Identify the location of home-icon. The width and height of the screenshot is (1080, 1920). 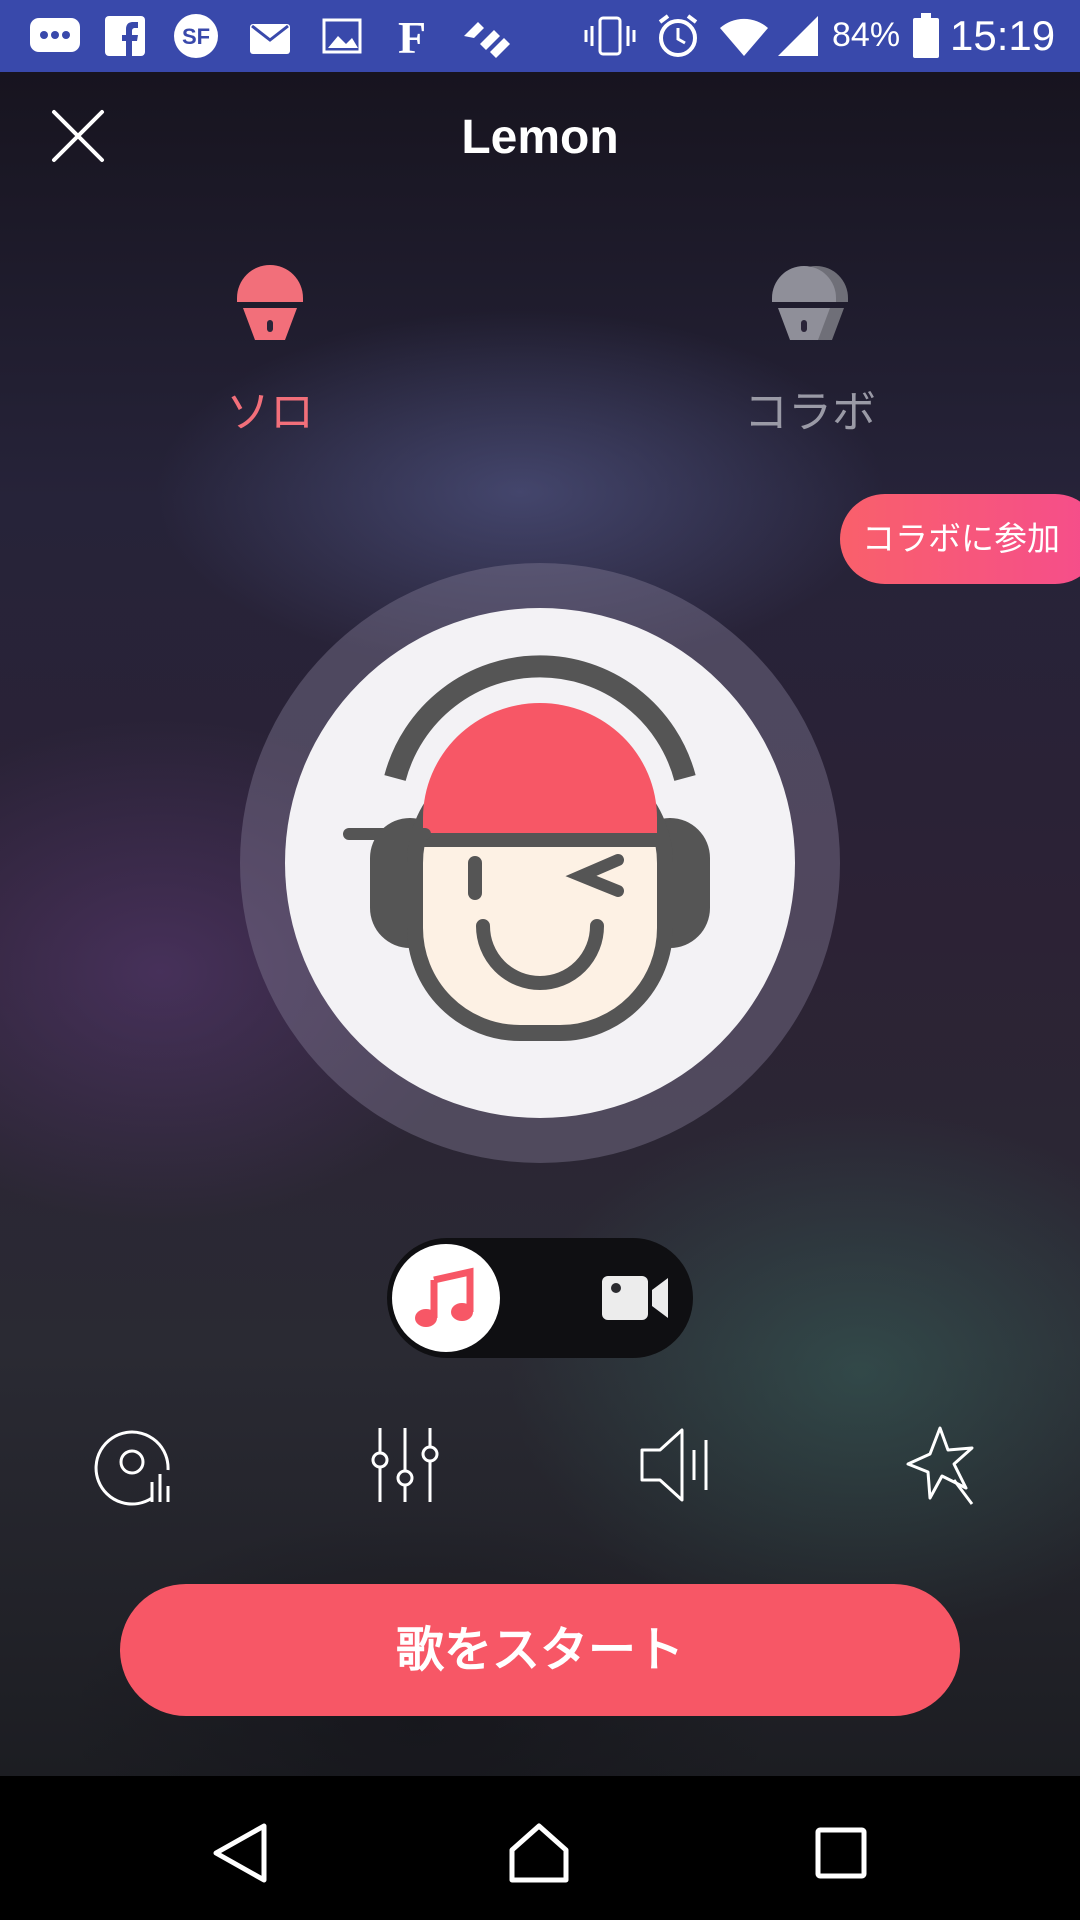
(539, 1853).